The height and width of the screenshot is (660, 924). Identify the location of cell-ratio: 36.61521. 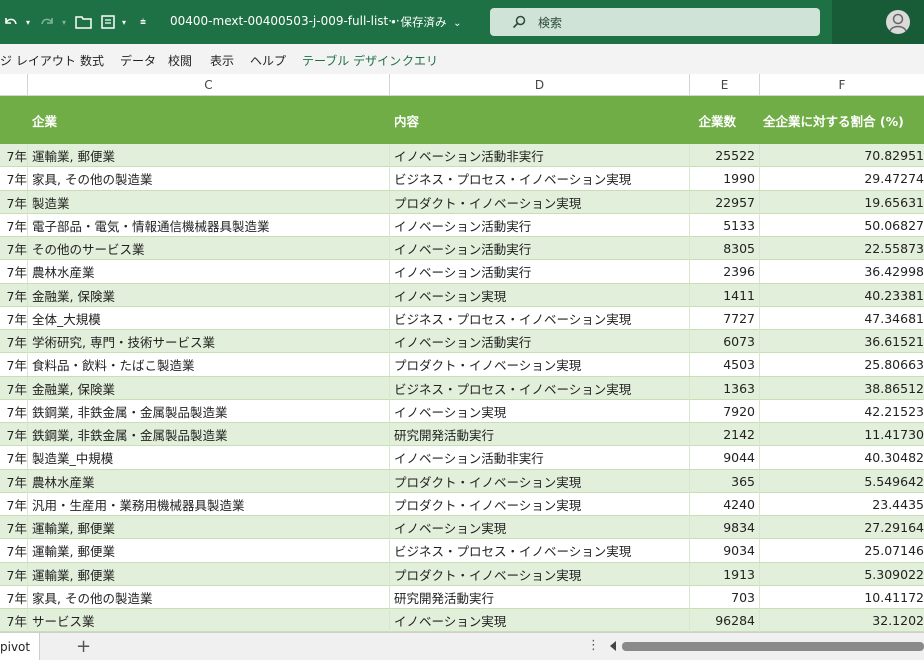
(842, 341).